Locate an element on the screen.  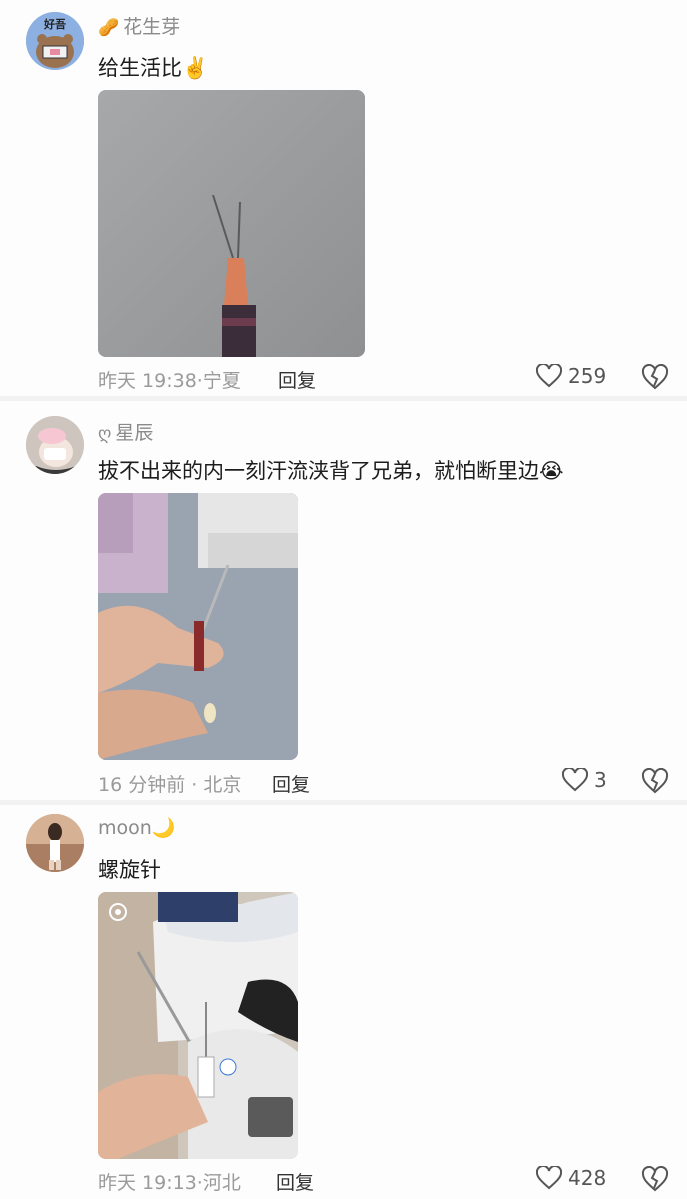
comment-time: 昨天 19:38 is located at coordinates (147, 381).